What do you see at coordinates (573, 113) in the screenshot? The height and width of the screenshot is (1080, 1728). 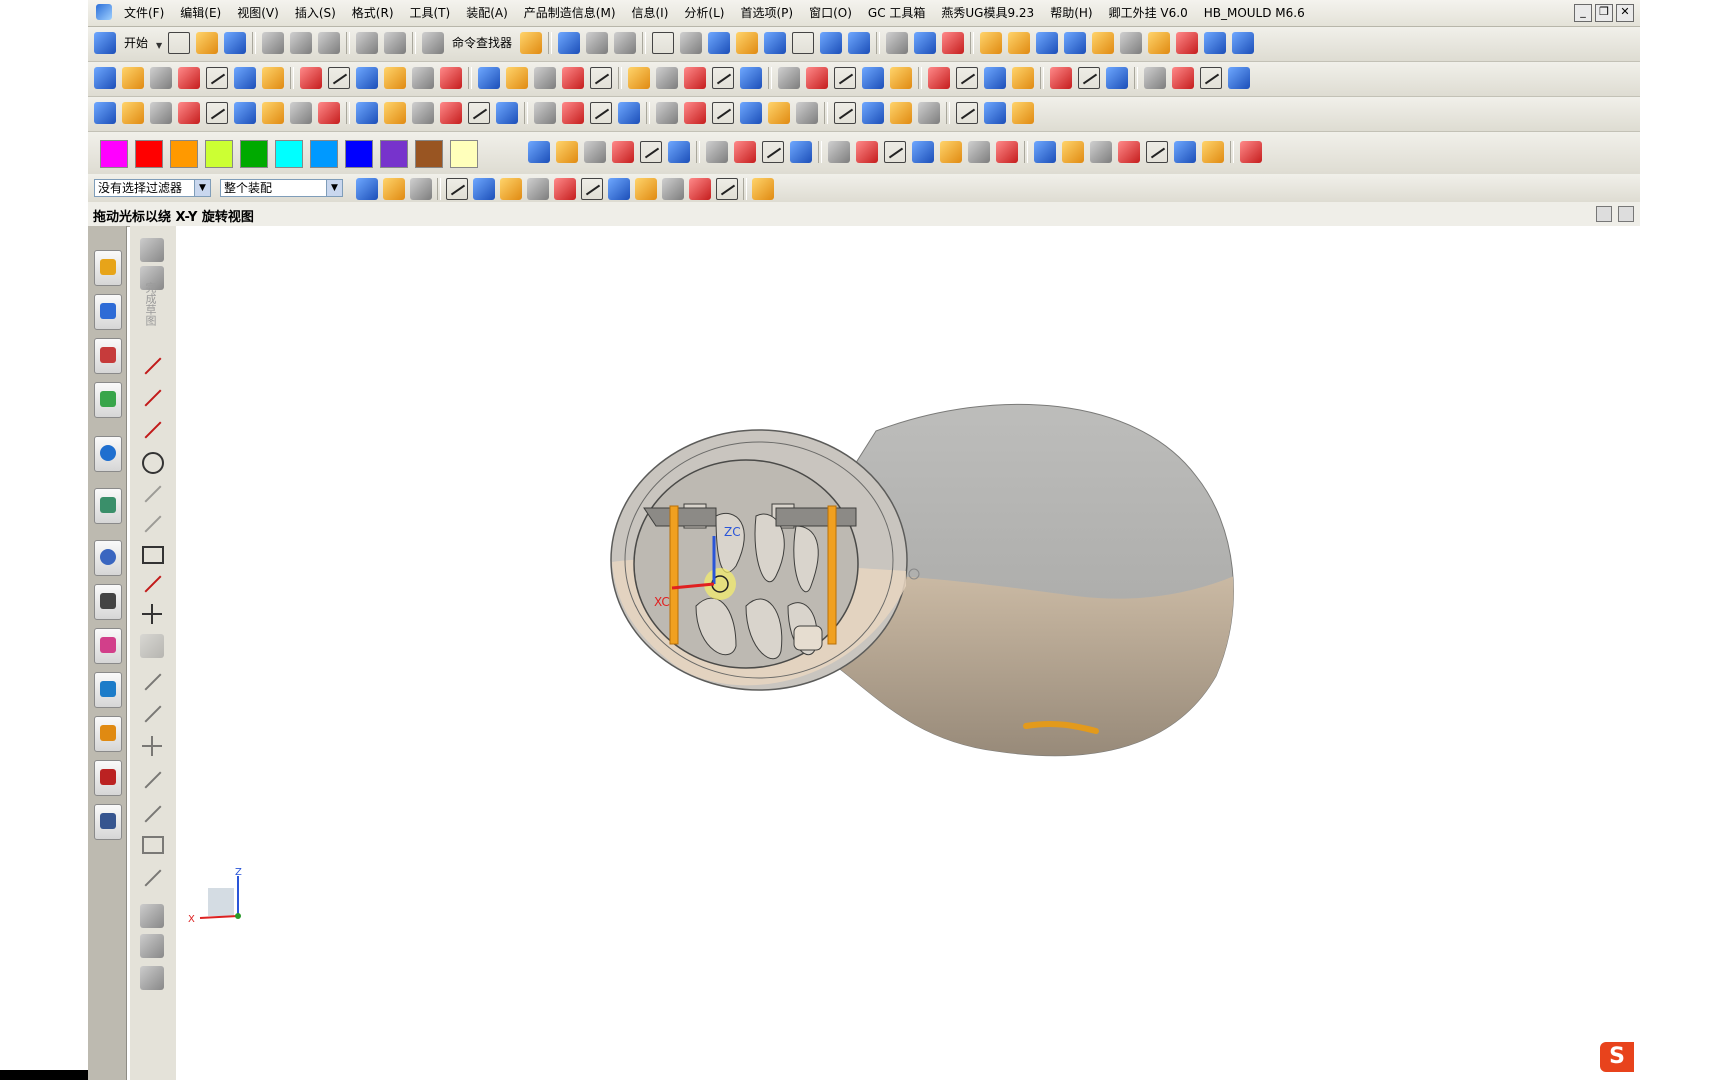 I see `trim-curve-icon` at bounding box center [573, 113].